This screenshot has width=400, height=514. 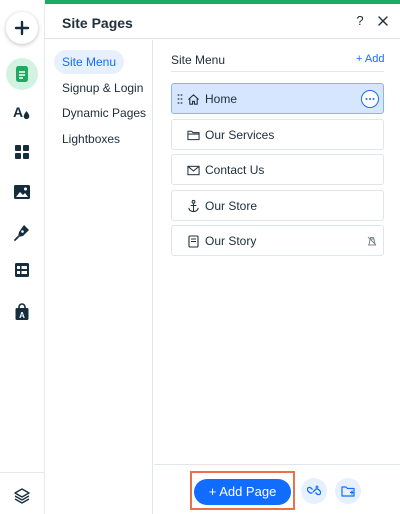 I want to click on folder-icon, so click(x=193, y=135).